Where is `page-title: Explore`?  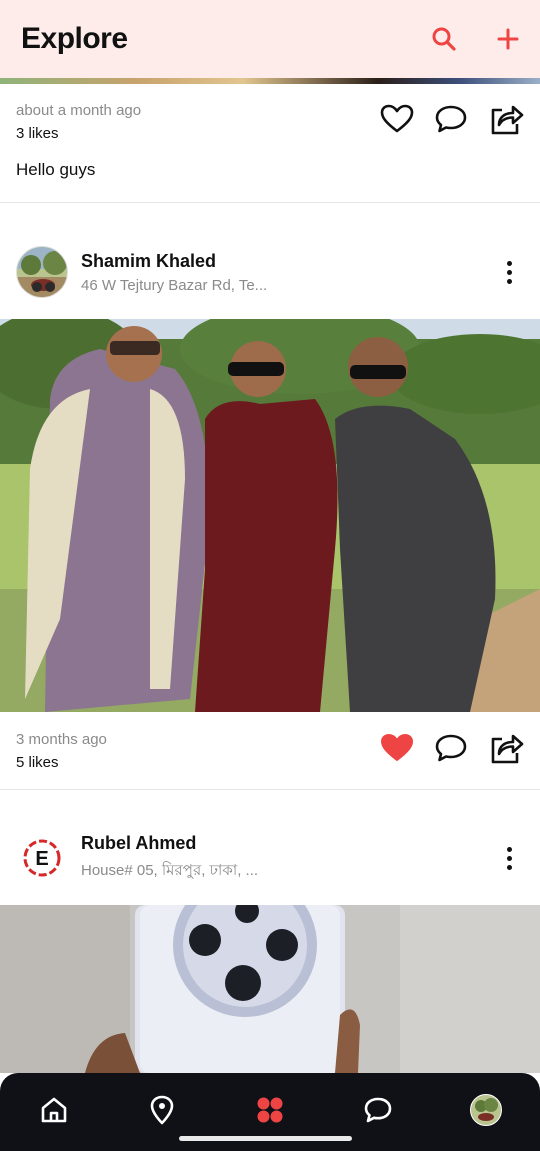
page-title: Explore is located at coordinates (74, 38).